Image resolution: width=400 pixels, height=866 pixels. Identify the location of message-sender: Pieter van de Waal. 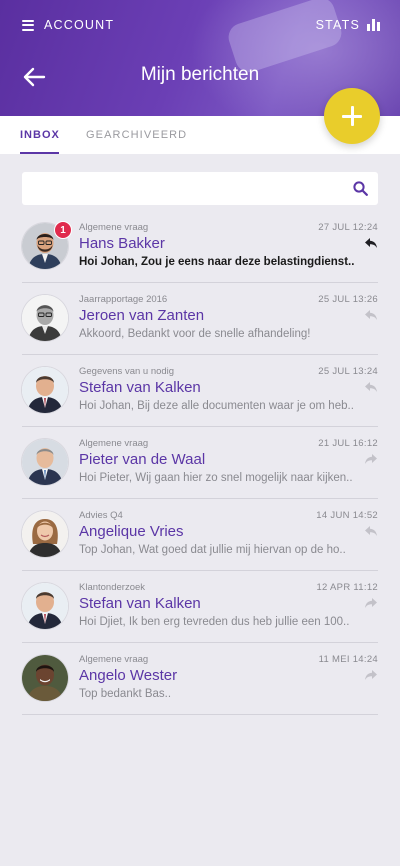
(142, 459).